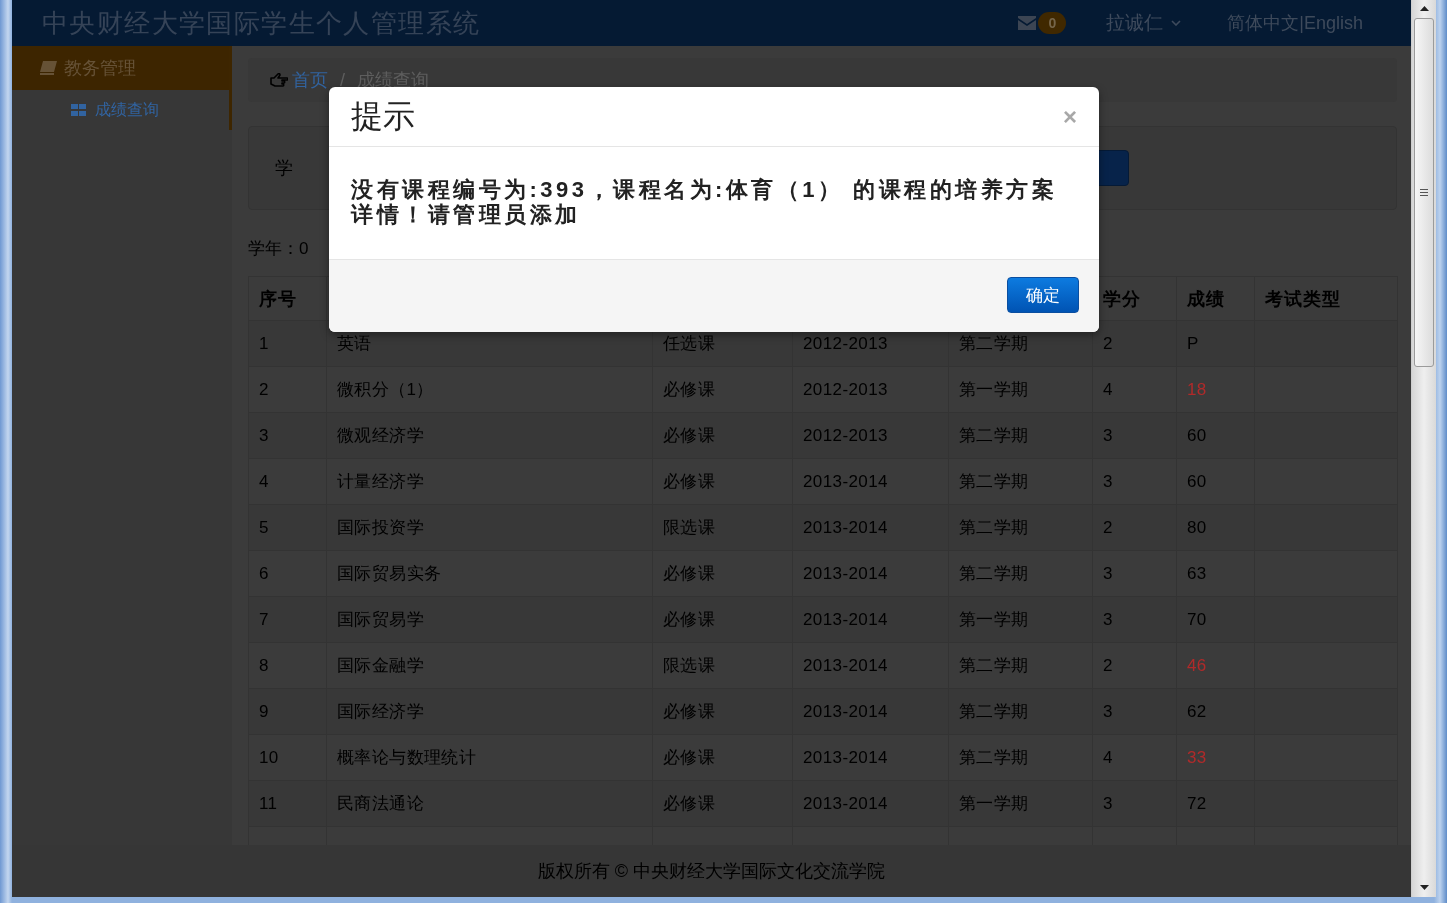 This screenshot has height=903, width=1447. Describe the element at coordinates (287, 573) in the screenshot. I see `table-cell: 6` at that location.